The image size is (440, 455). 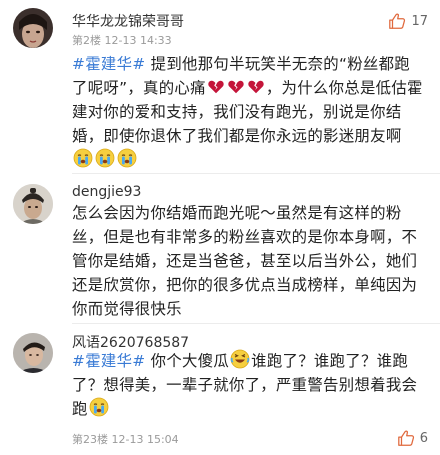 What do you see at coordinates (106, 192) in the screenshot?
I see `username: dengjie93` at bounding box center [106, 192].